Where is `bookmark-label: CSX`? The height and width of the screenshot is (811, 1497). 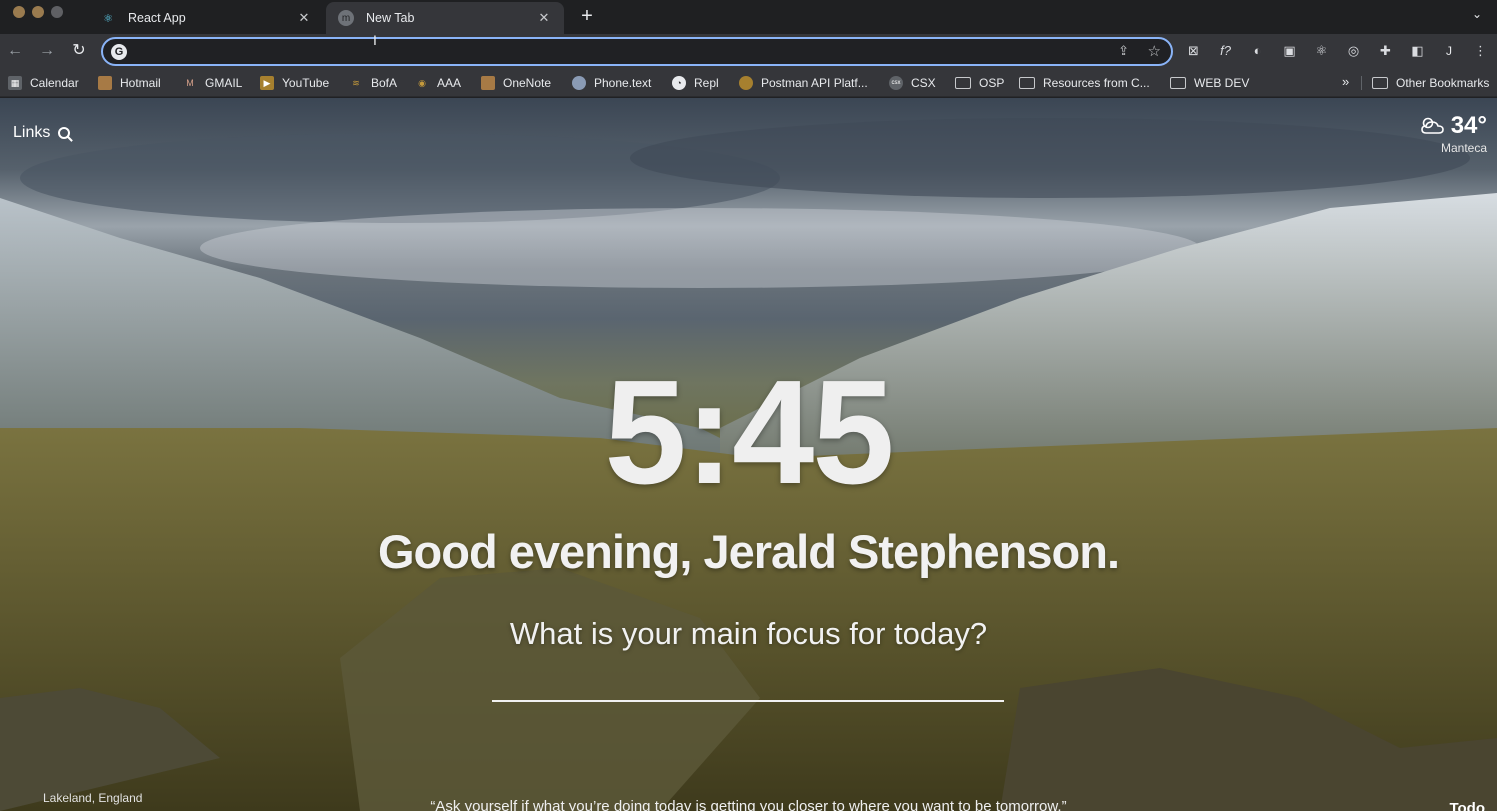
bookmark-label: CSX is located at coordinates (923, 83).